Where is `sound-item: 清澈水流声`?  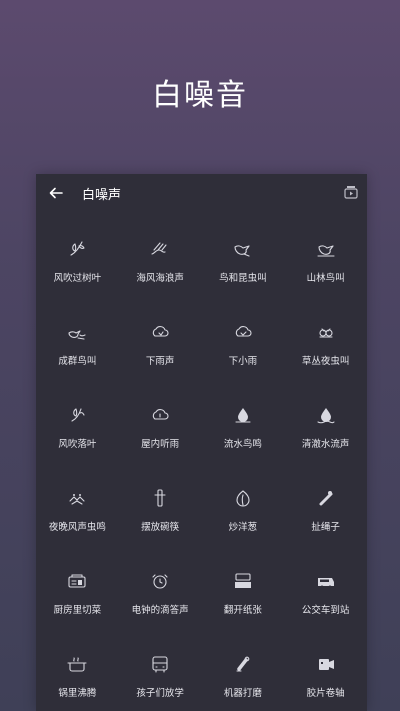 sound-item: 清澈水流声 is located at coordinates (325, 431).